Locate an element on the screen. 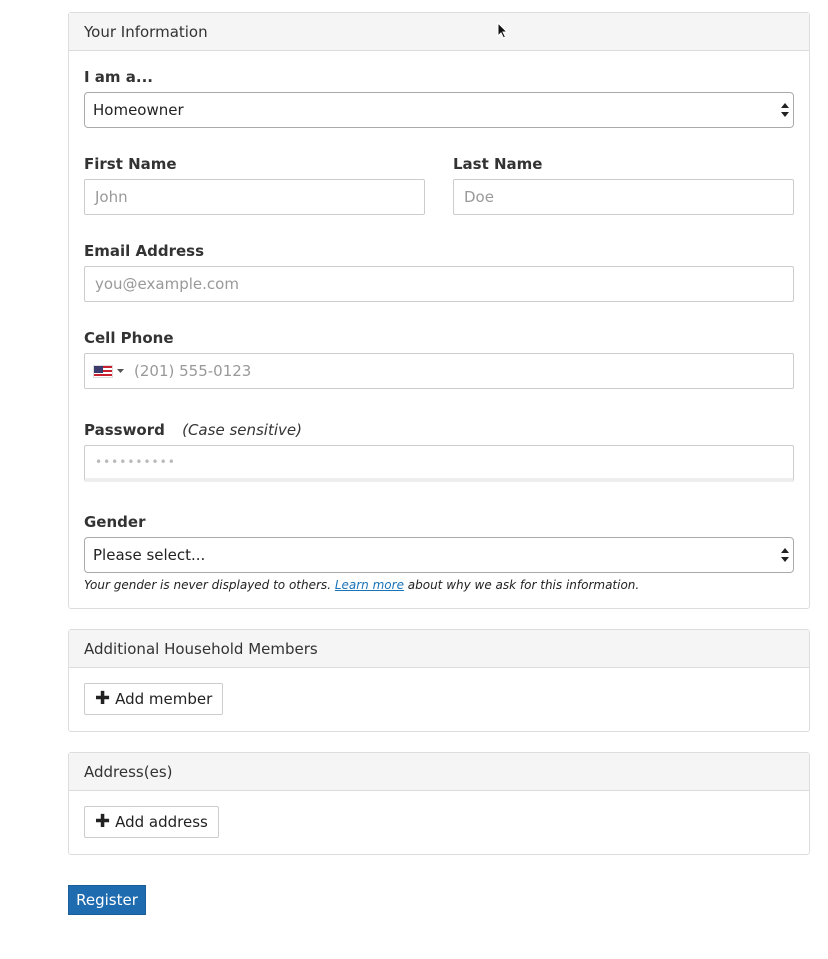  add-member-label: Add member is located at coordinates (164, 699).